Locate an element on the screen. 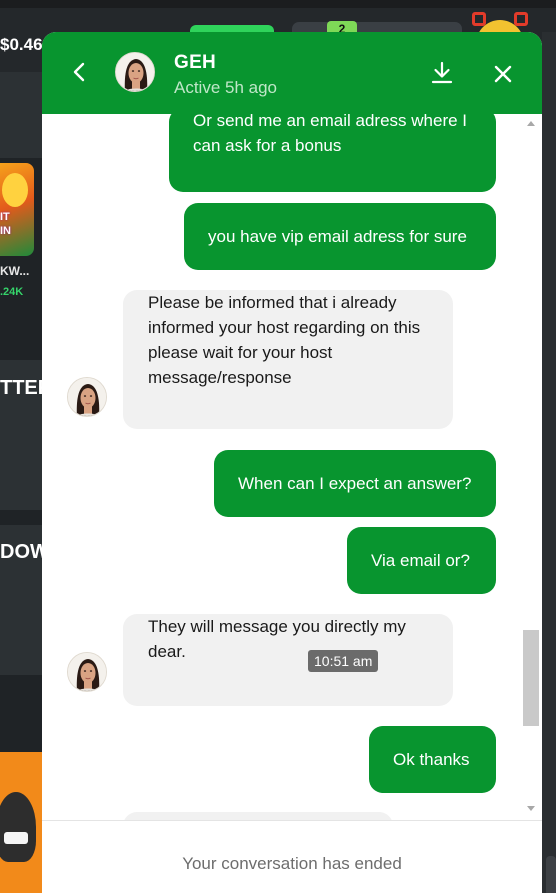 This screenshot has height=893, width=556. background-right-strip is located at coordinates (549, 462).